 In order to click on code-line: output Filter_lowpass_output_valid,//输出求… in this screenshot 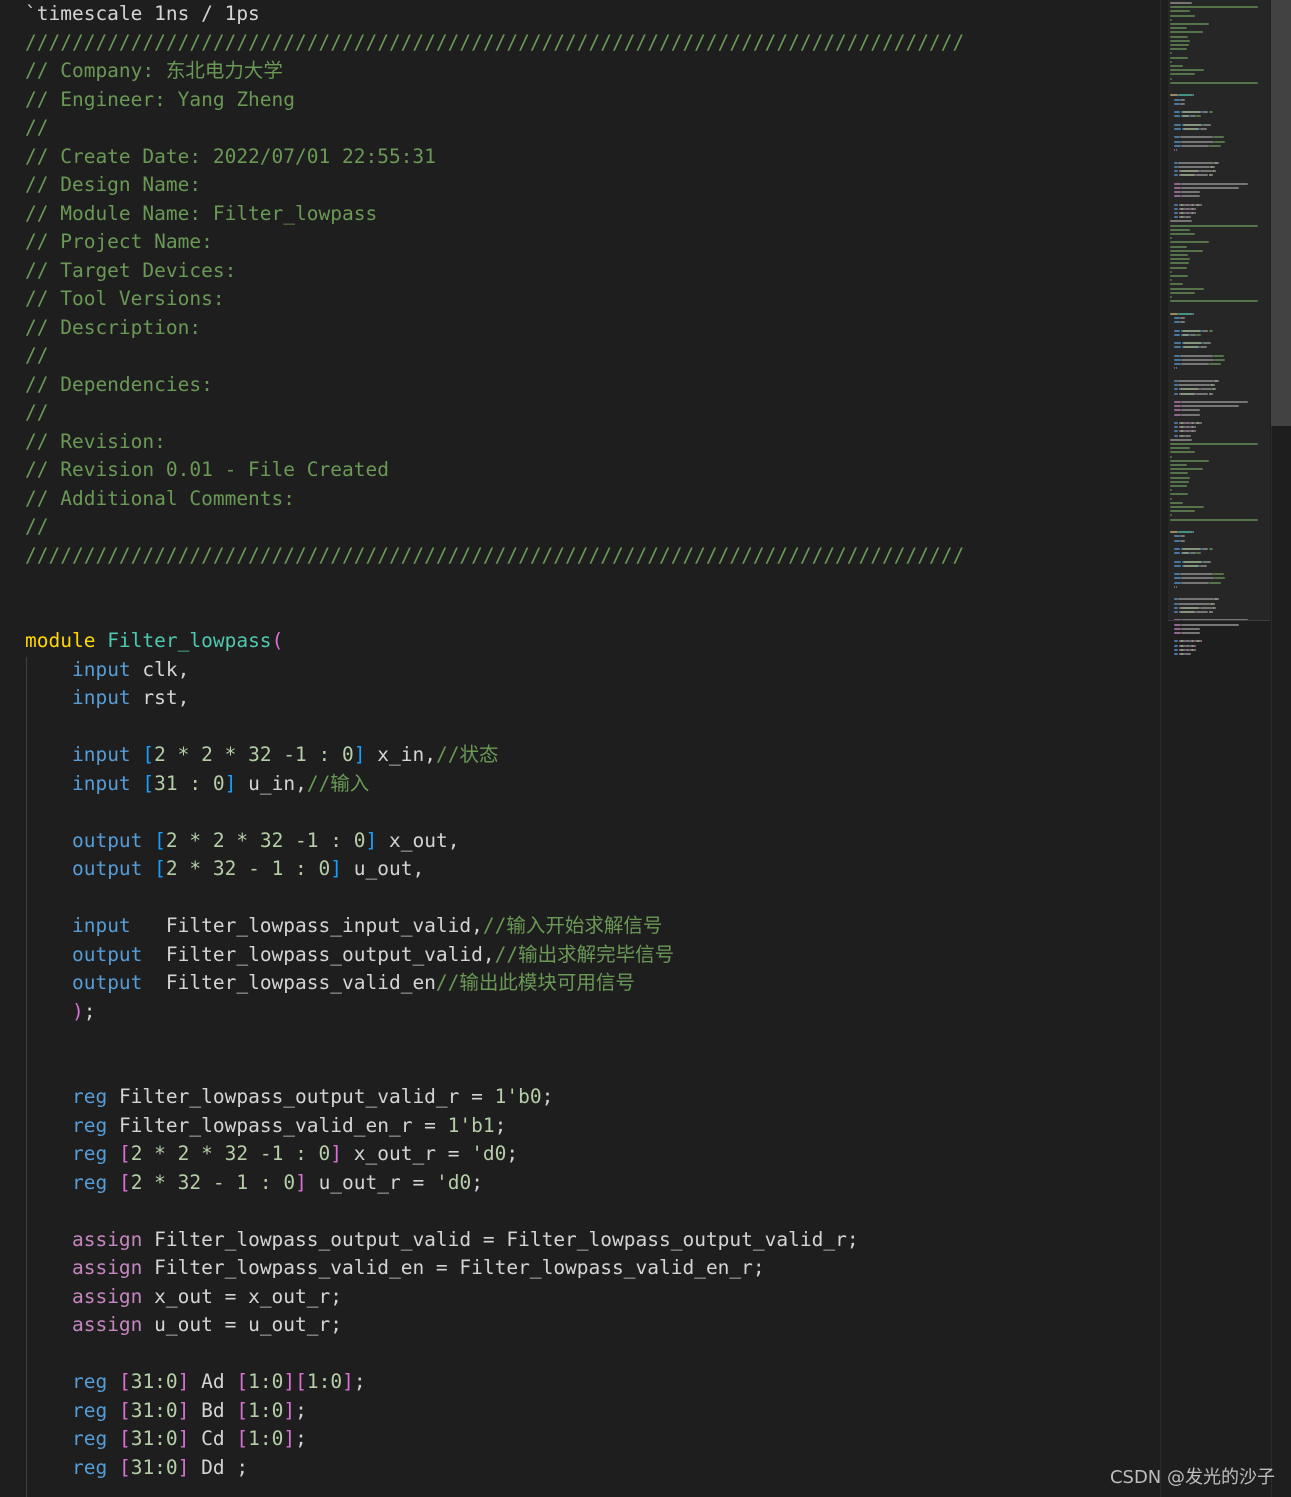, I will do `click(494, 955)`.